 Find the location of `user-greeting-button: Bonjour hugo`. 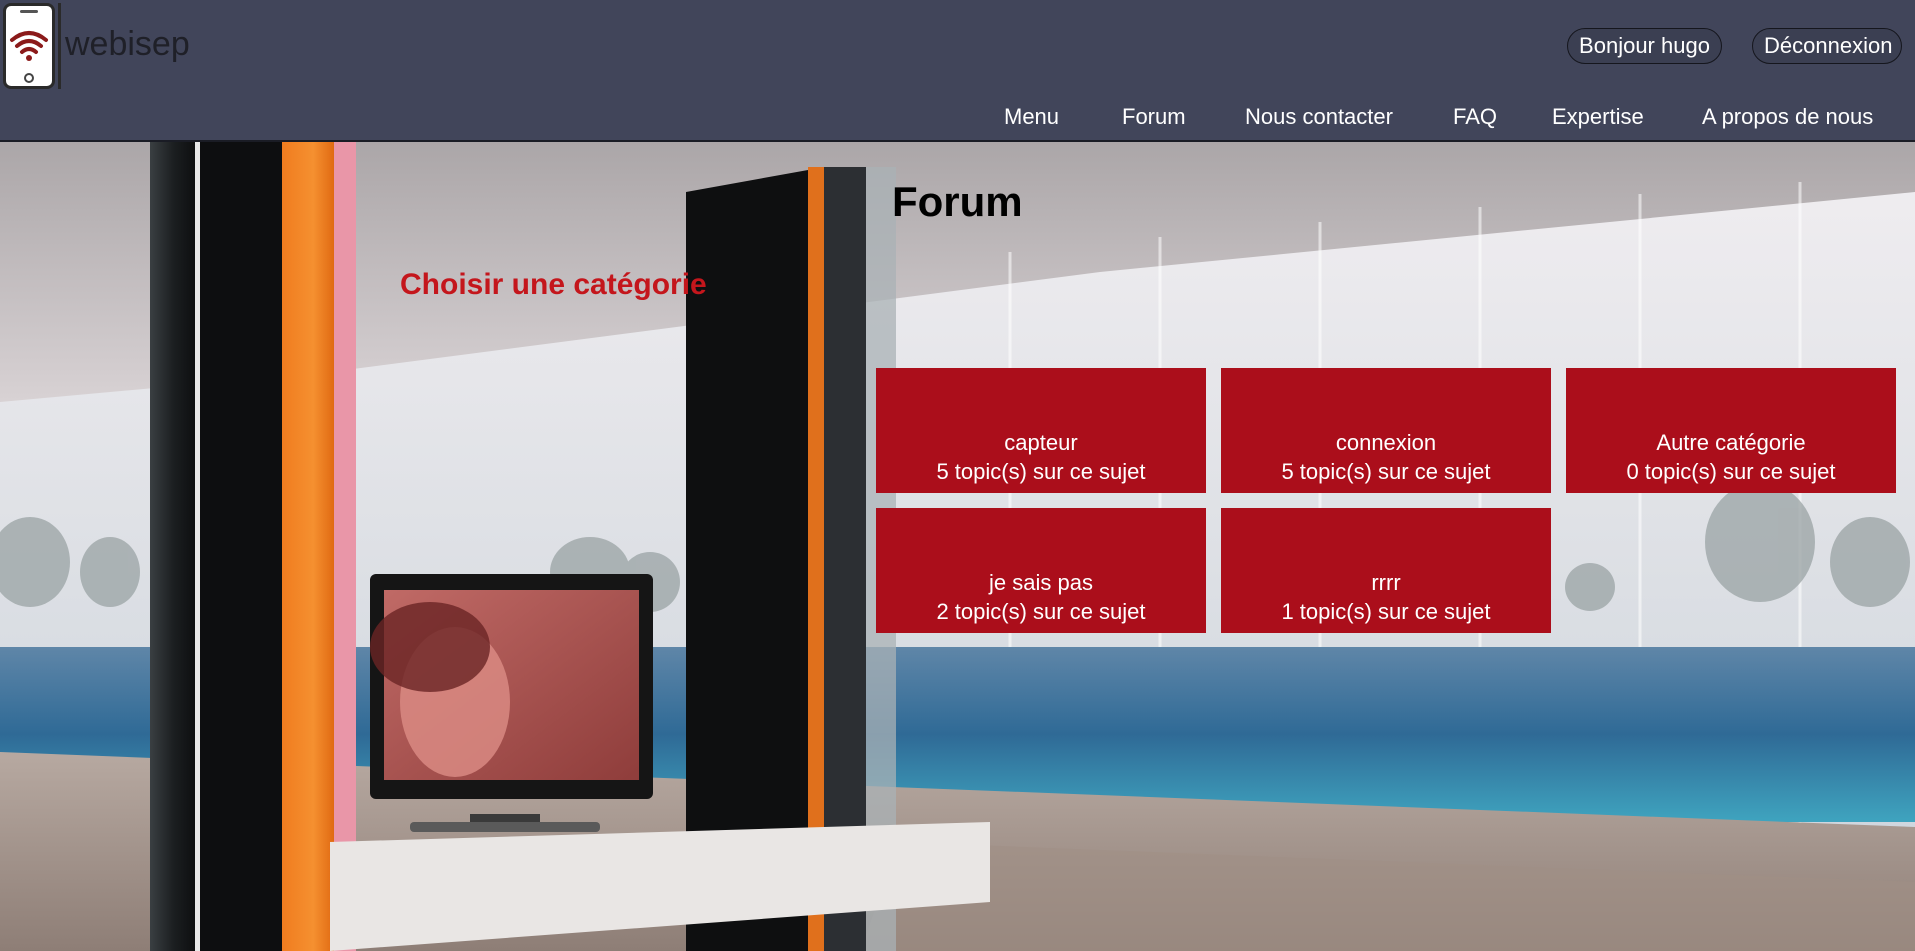

user-greeting-button: Bonjour hugo is located at coordinates (1644, 46).